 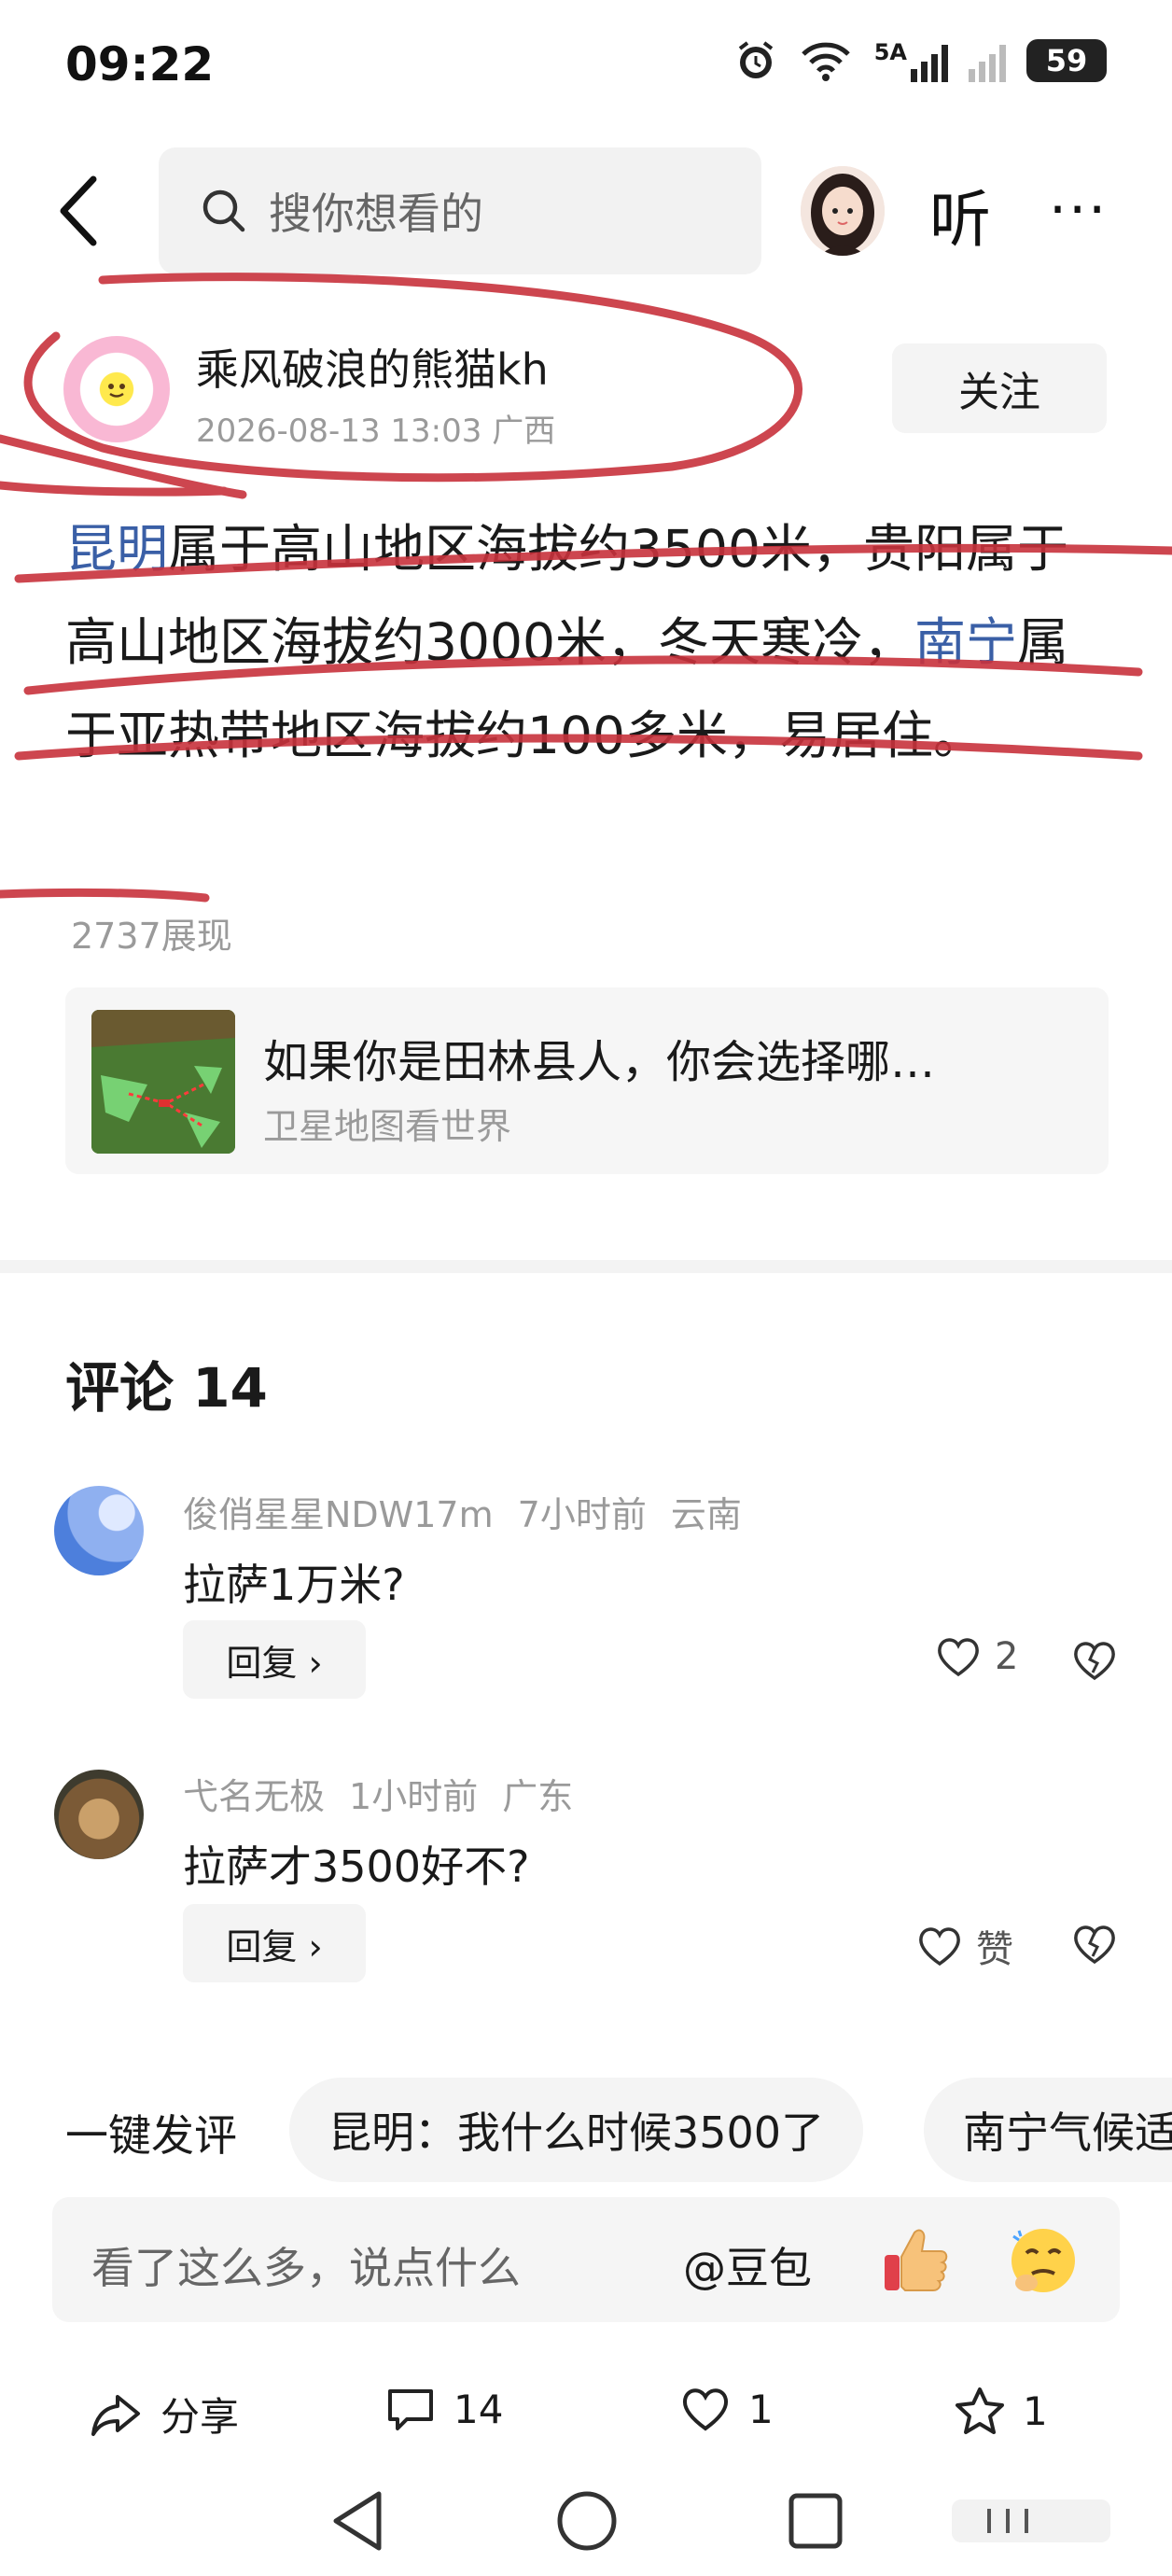 I want to click on mention-doubao-button: @豆包, so click(x=747, y=2265).